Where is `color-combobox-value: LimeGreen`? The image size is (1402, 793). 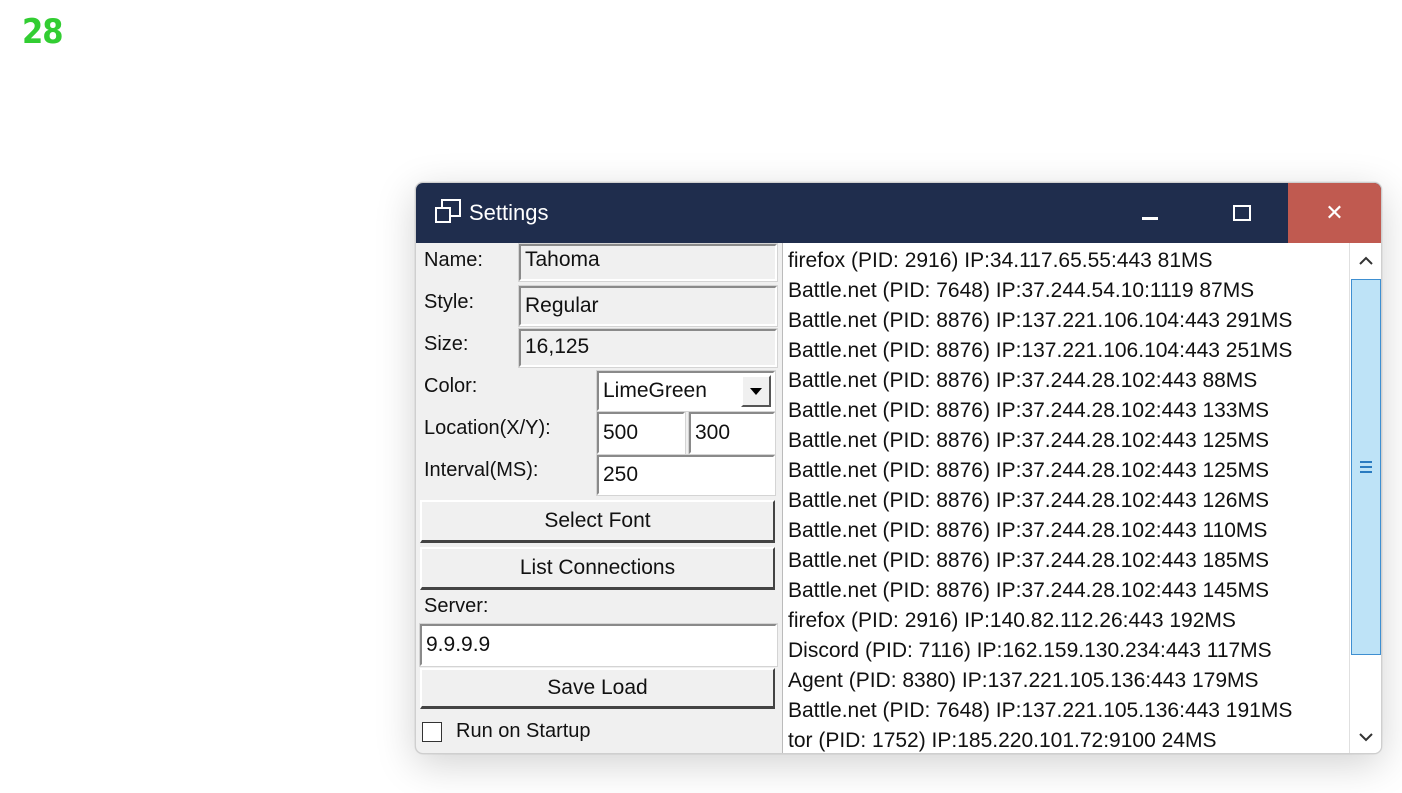
color-combobox-value: LimeGreen is located at coordinates (655, 390).